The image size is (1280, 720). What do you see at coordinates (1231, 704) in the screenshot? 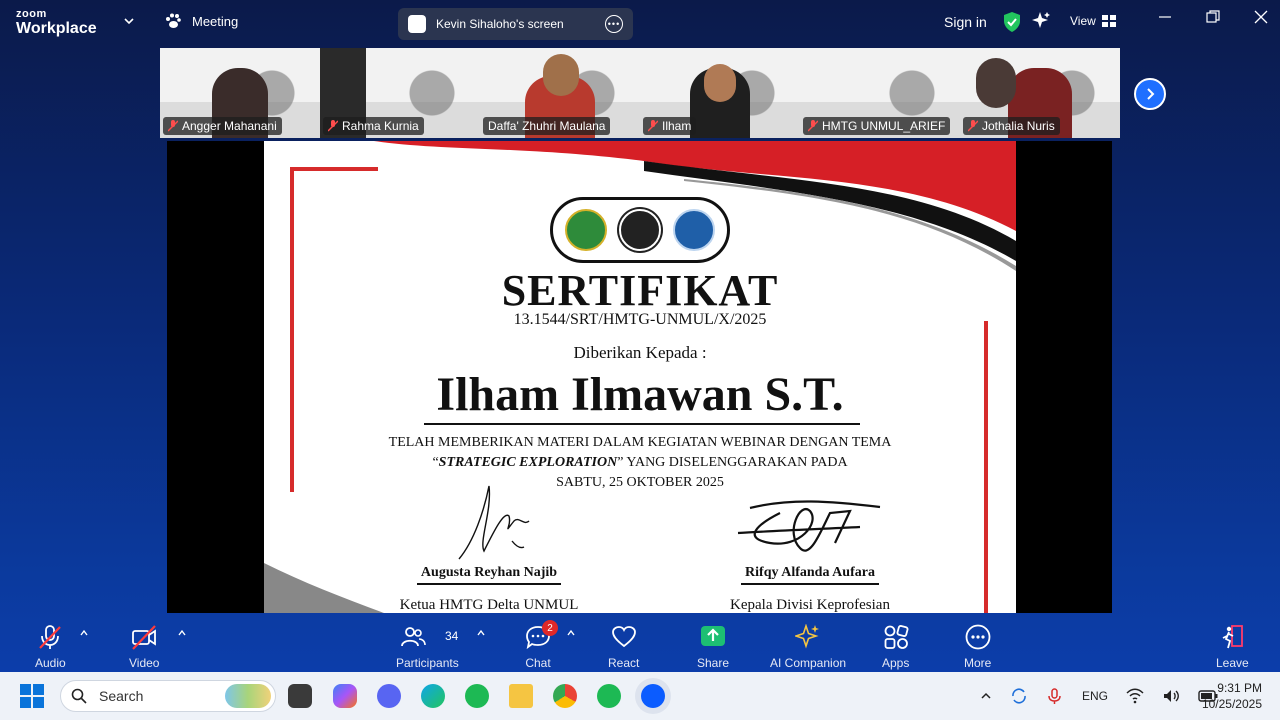
I see `clock-date: 10/25/2025` at bounding box center [1231, 704].